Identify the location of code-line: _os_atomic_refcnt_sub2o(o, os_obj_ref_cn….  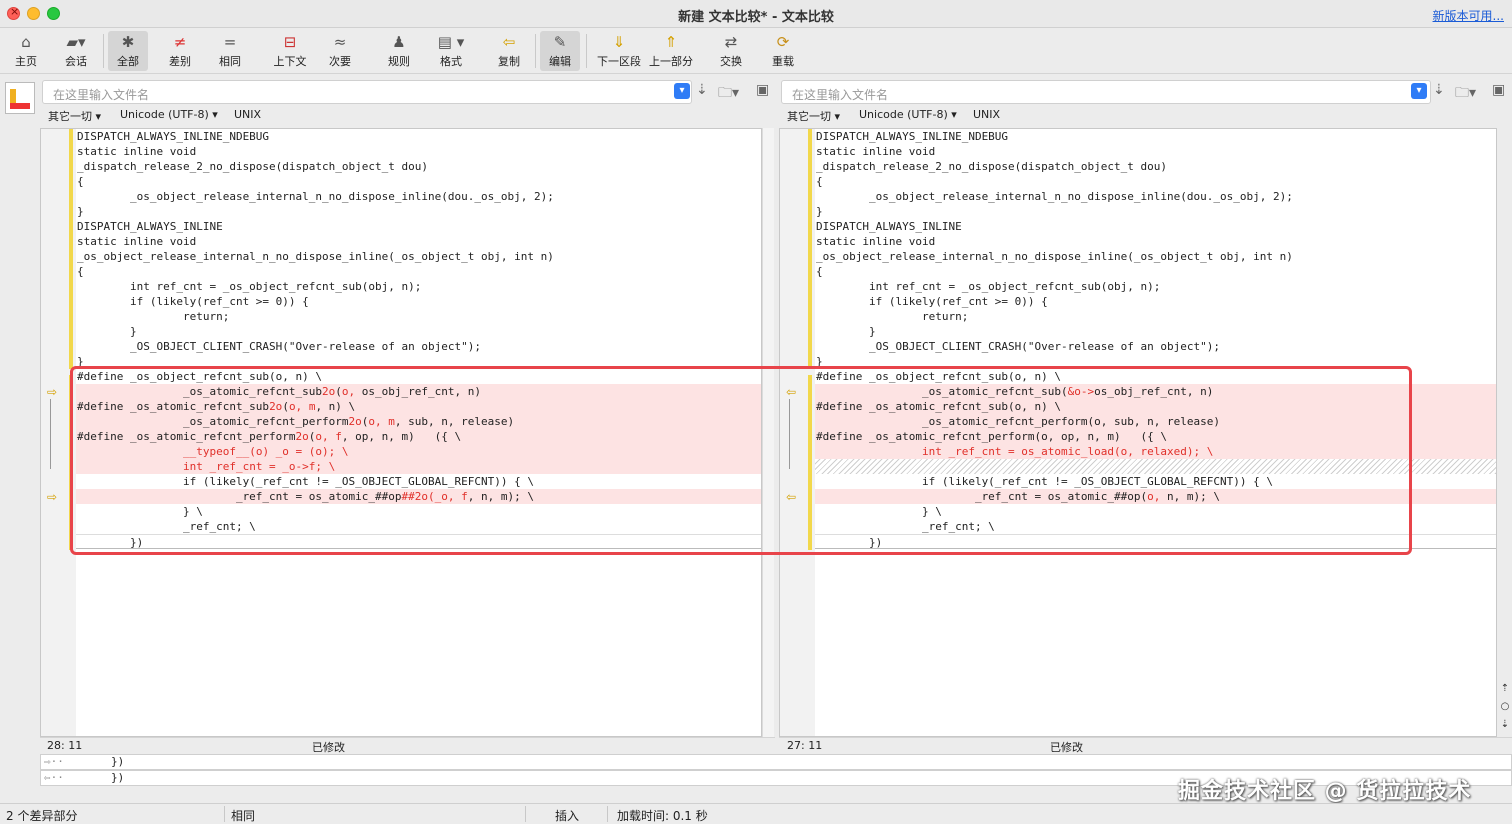
(418, 391).